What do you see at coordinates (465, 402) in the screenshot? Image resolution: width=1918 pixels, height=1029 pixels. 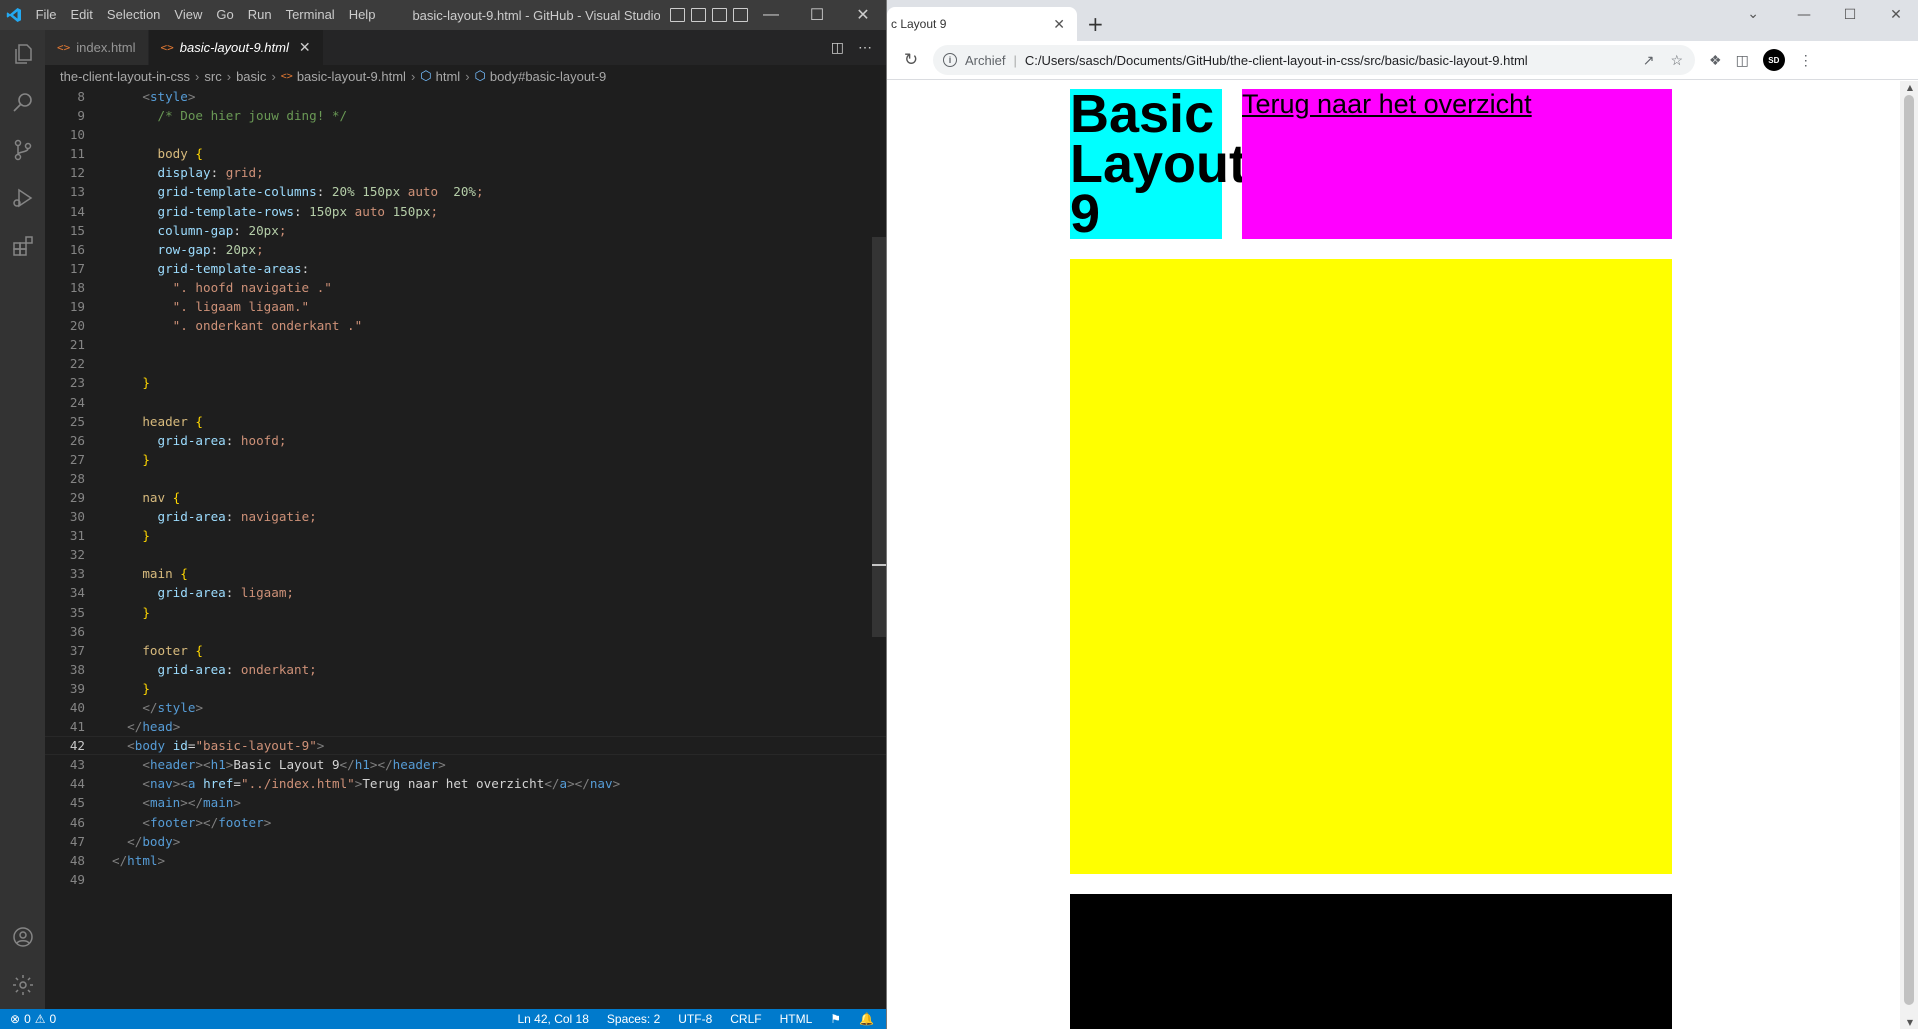 I see `code-line: 24` at bounding box center [465, 402].